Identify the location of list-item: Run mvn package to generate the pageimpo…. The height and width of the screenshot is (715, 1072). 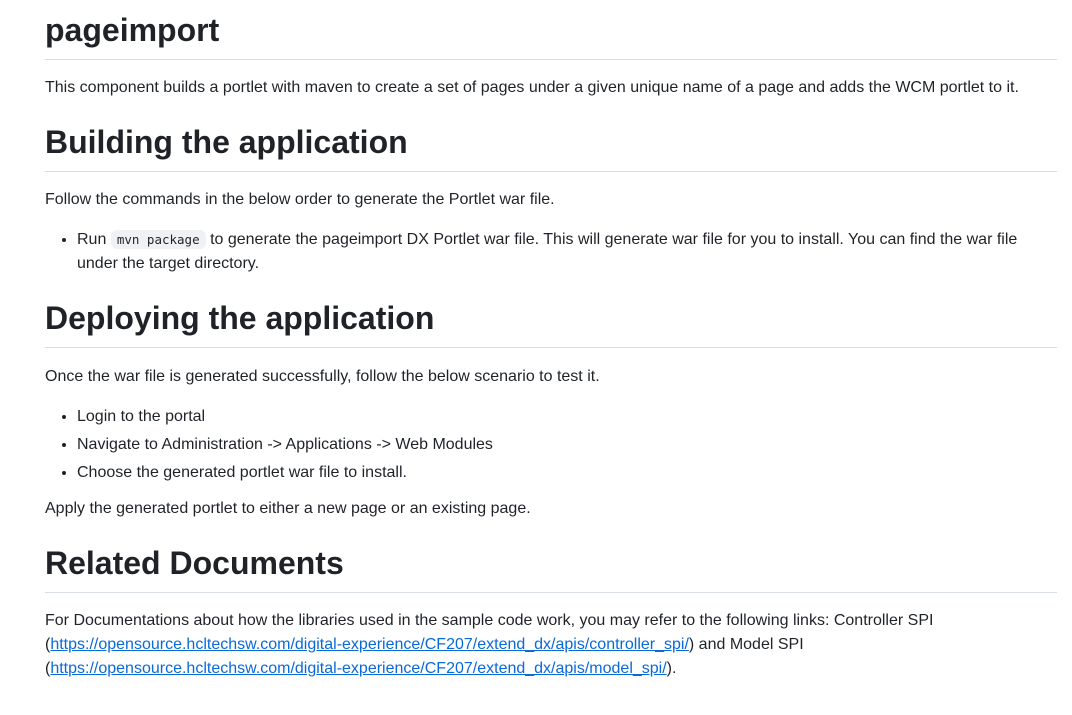
(567, 252).